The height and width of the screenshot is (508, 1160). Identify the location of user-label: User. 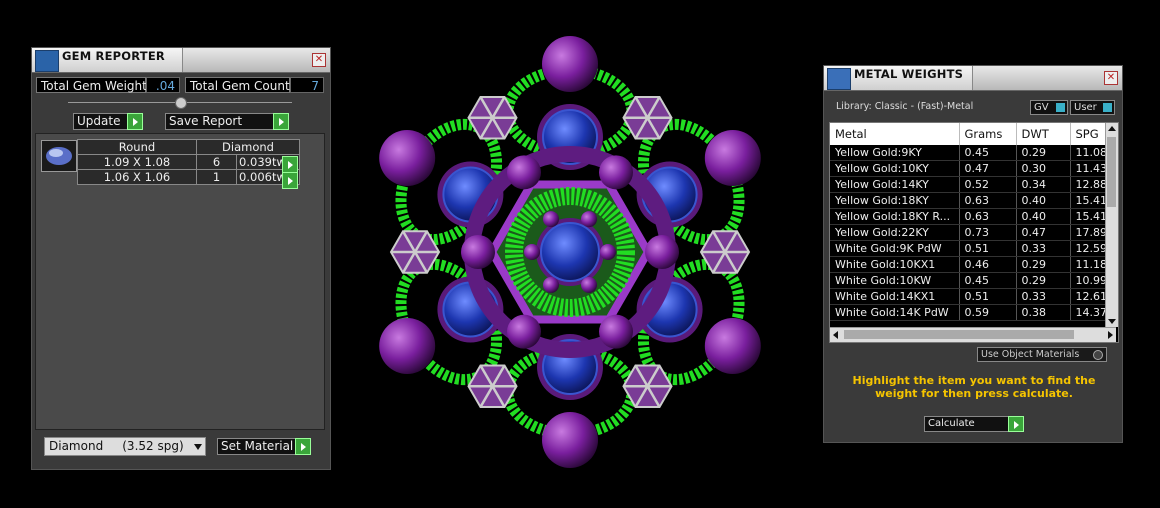
(1085, 107).